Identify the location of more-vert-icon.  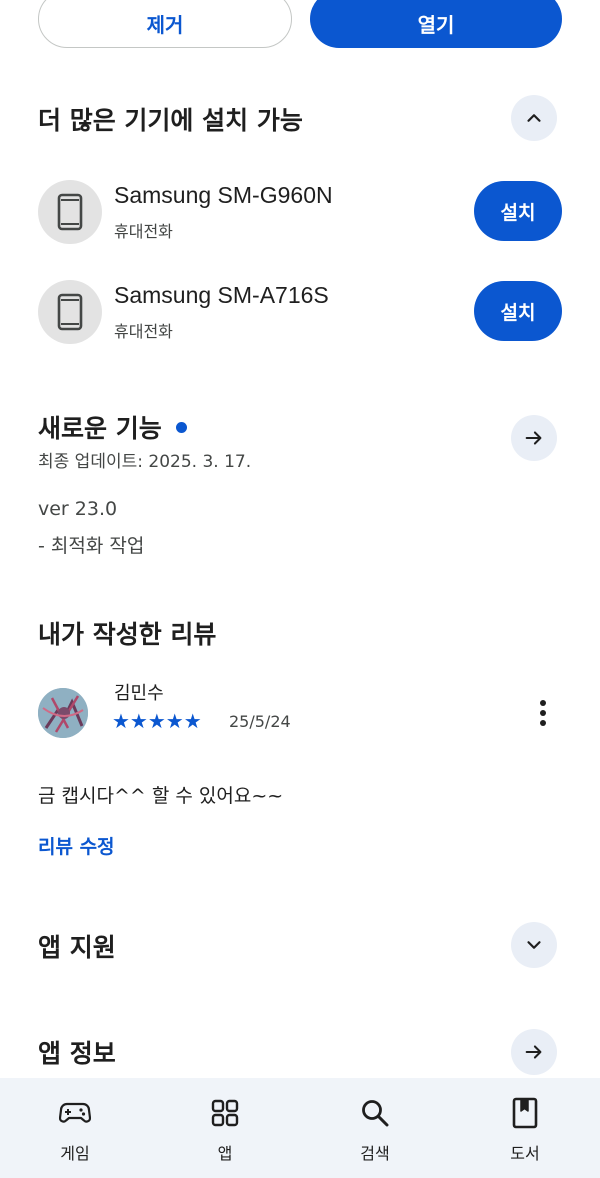
(543, 703).